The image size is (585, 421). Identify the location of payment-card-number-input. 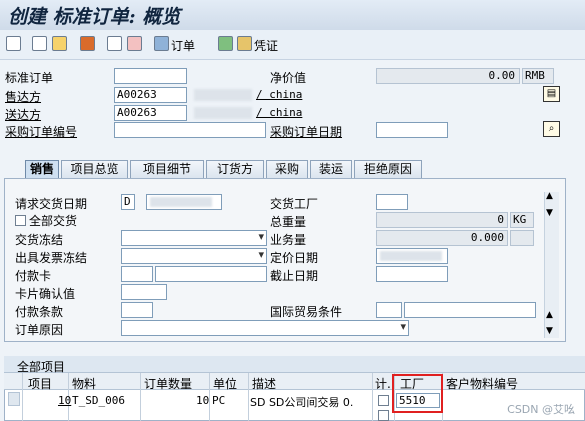
(211, 274).